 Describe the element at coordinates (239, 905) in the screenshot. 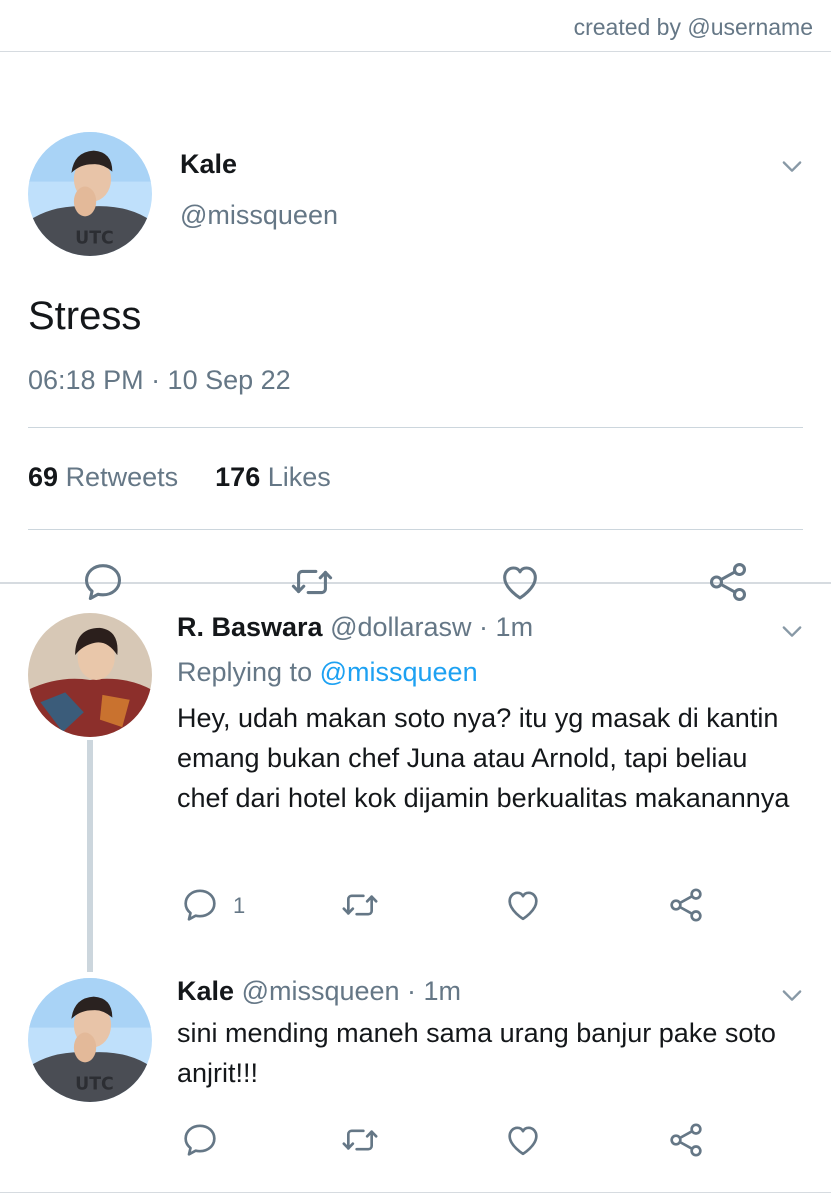

I see `reply-count: 1` at that location.